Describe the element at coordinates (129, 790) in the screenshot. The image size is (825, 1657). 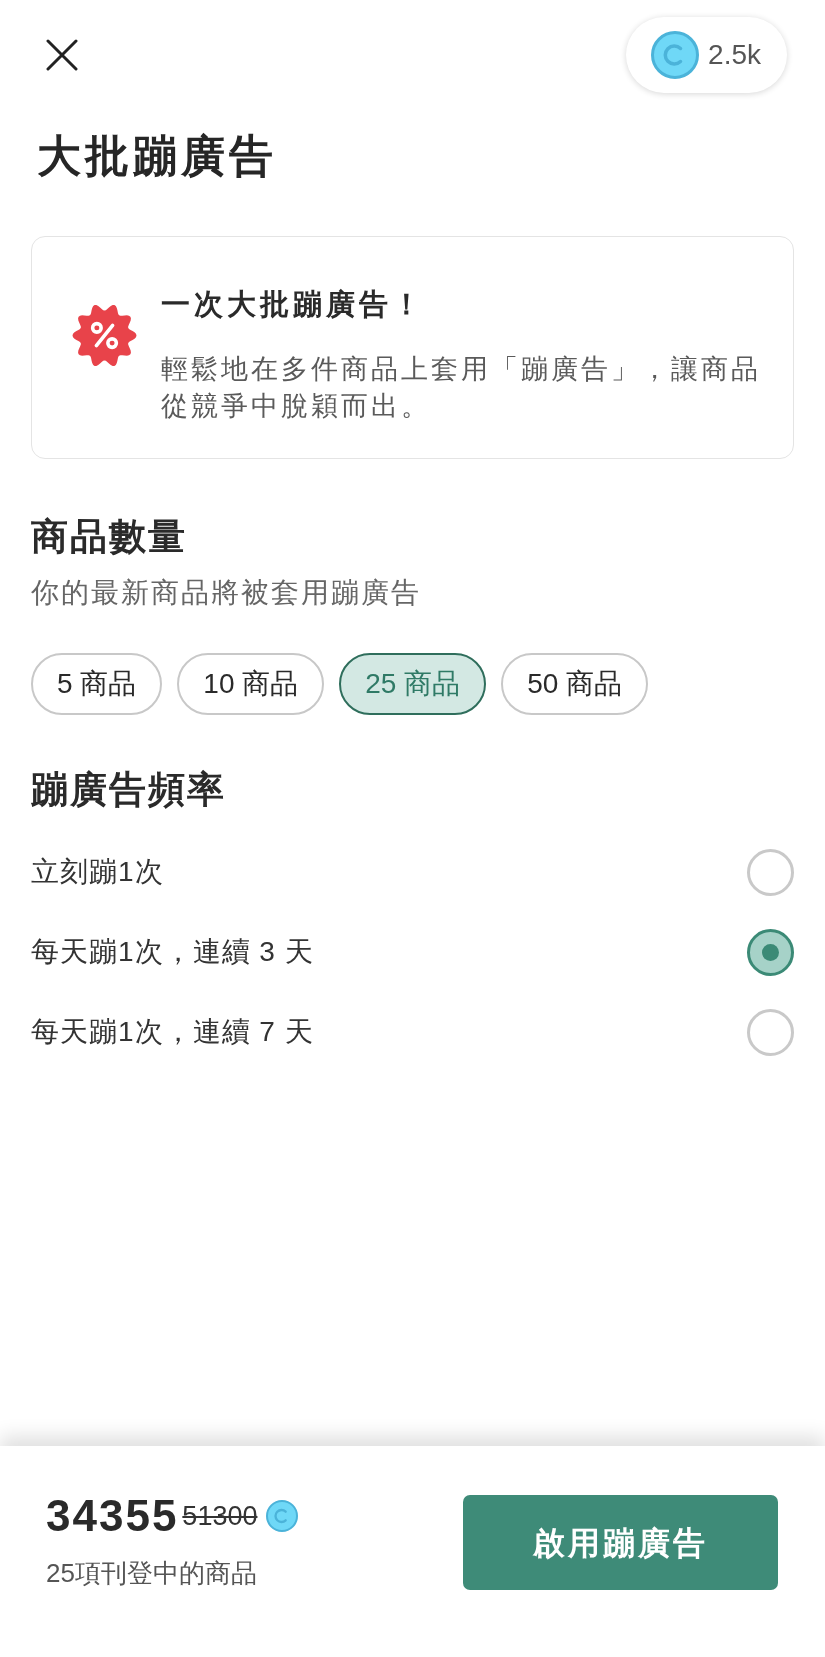
I see `section-heading: 蹦廣告頻率` at that location.